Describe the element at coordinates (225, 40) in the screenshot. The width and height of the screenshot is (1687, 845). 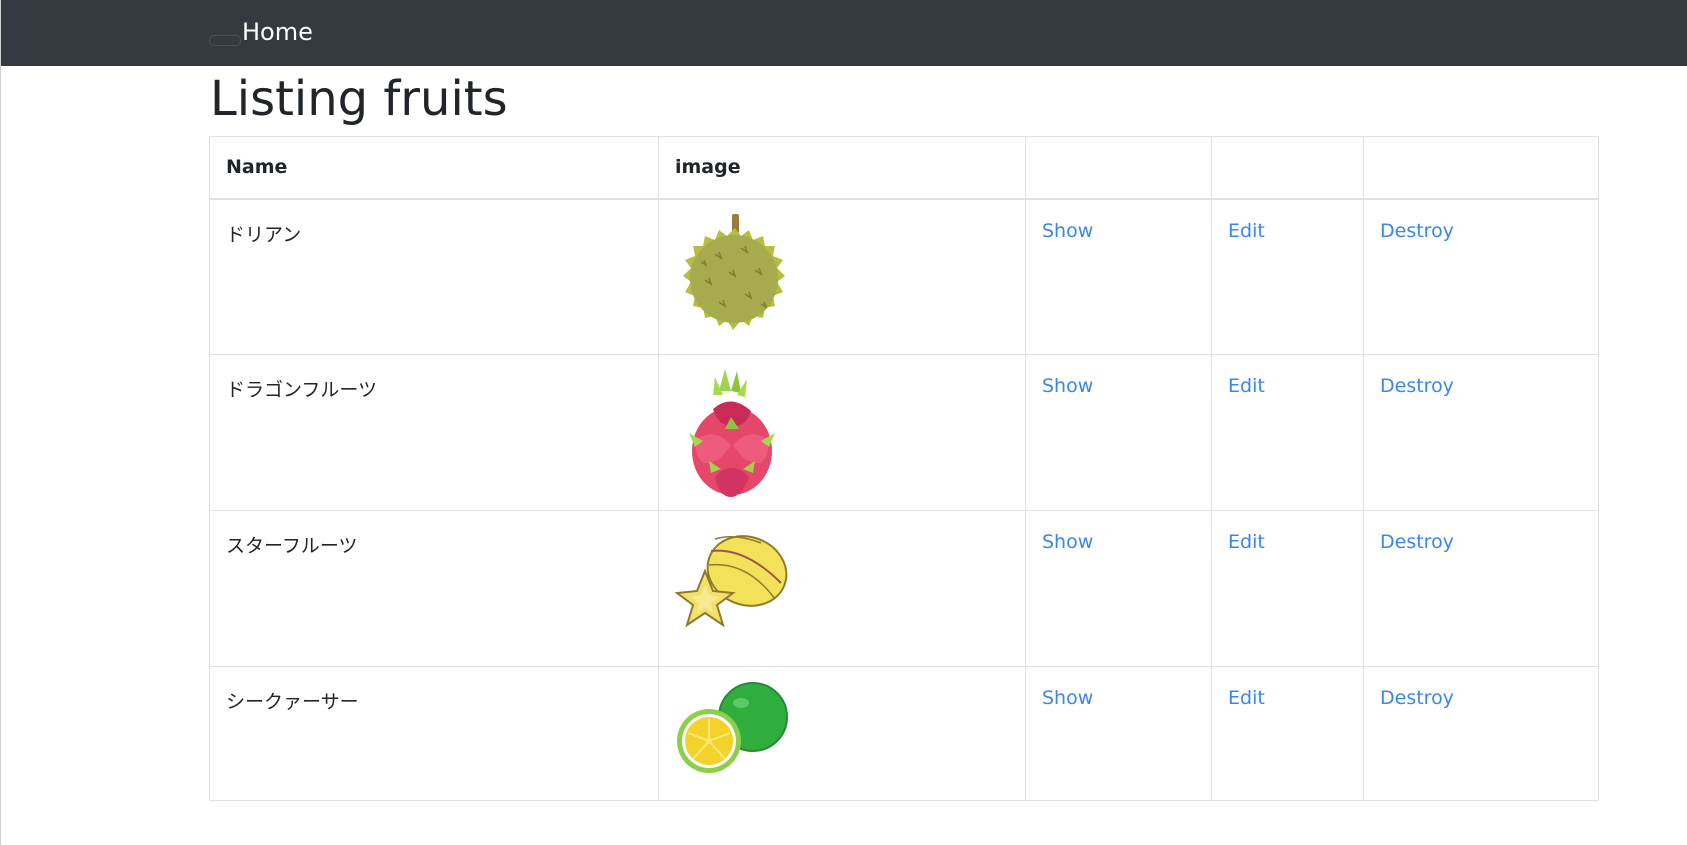
I see `navbar-toggler-button` at that location.